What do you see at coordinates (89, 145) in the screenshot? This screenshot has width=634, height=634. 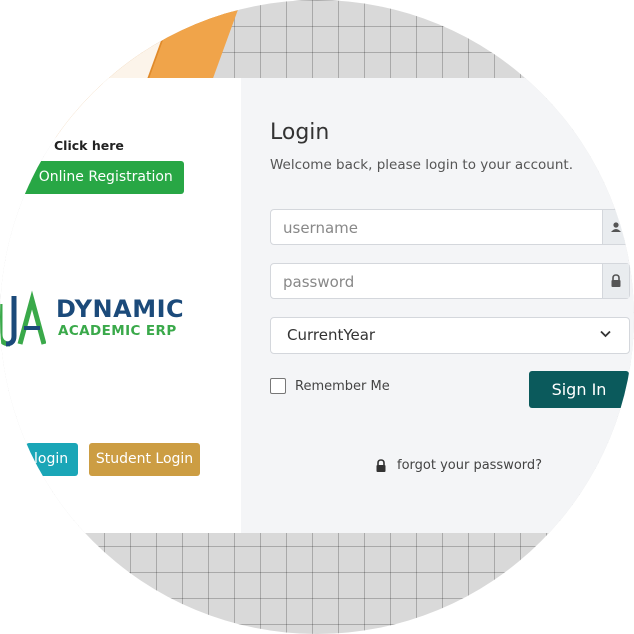 I see `click-here-label: Click here` at bounding box center [89, 145].